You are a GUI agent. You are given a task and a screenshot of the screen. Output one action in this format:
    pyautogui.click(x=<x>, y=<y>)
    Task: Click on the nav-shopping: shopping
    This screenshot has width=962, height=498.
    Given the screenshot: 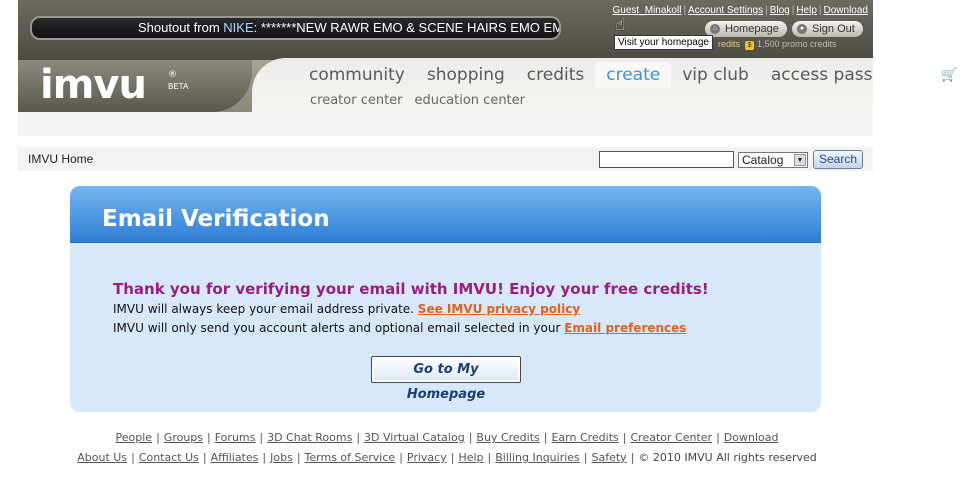 What is the action you would take?
    pyautogui.click(x=466, y=75)
    